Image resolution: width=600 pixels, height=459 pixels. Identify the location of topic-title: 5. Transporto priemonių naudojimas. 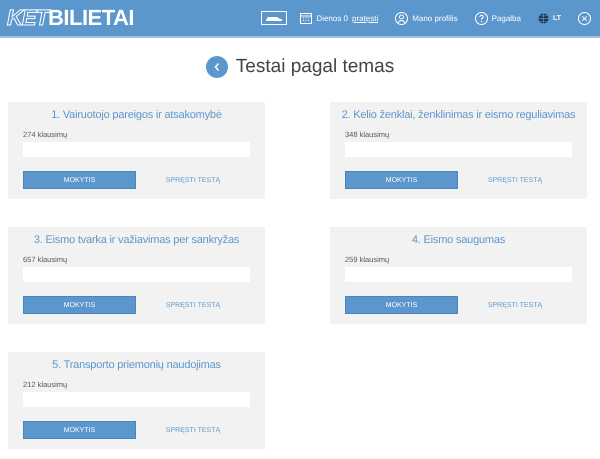
(136, 365).